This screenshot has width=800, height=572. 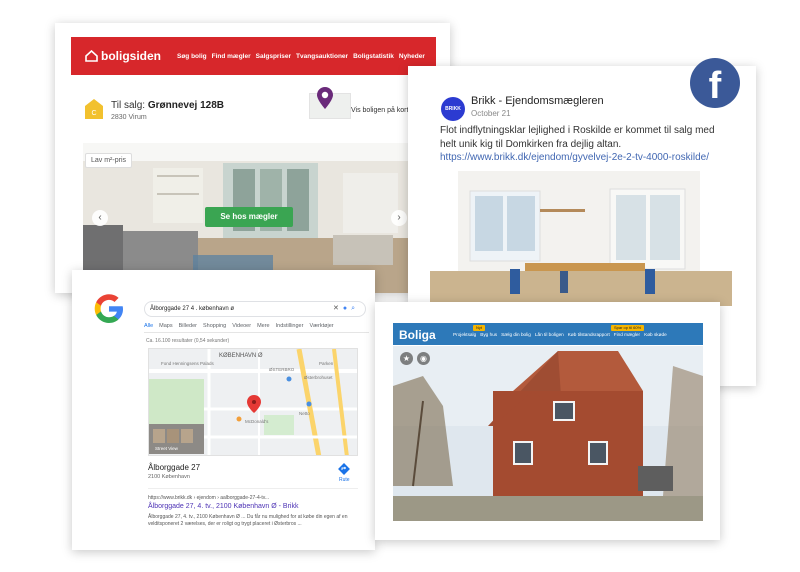 What do you see at coordinates (417, 335) in the screenshot?
I see `boliga-logo: Boliga` at bounding box center [417, 335].